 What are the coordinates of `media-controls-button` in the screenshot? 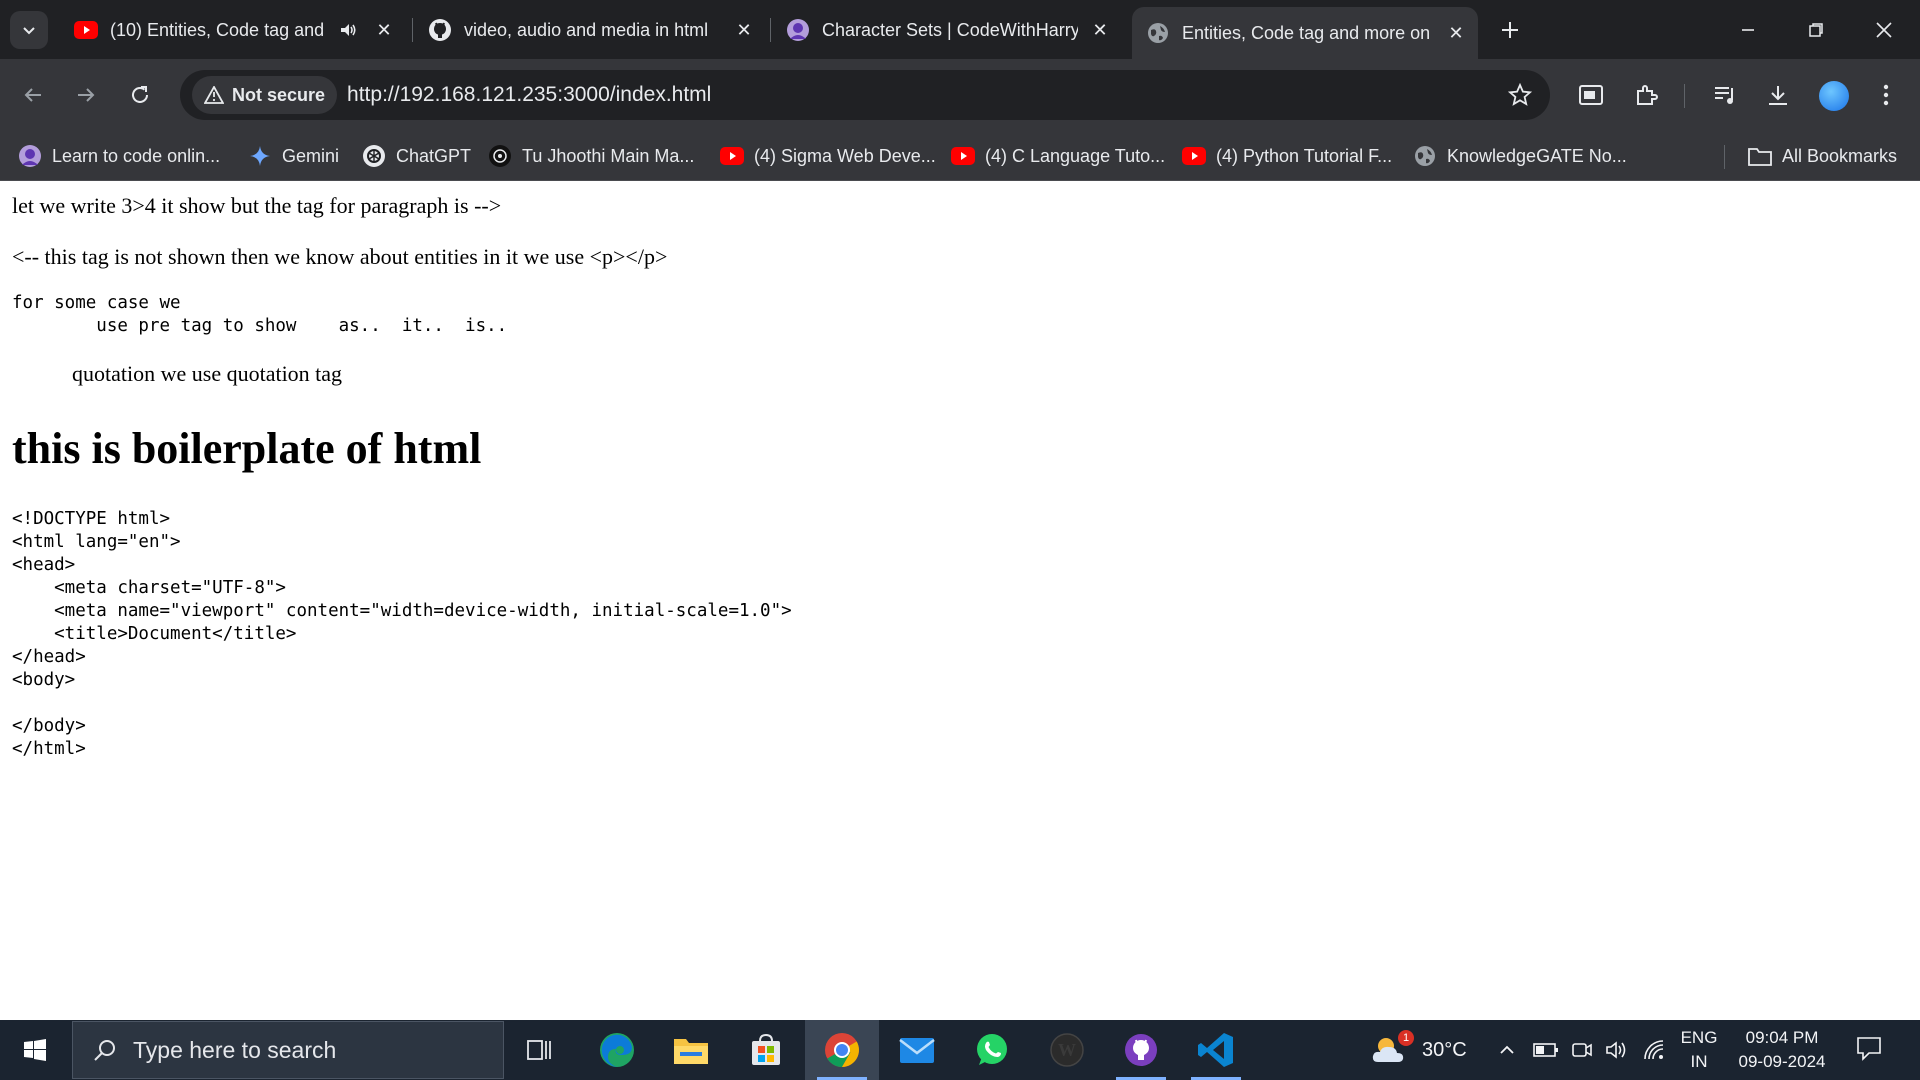 It's located at (1725, 95).